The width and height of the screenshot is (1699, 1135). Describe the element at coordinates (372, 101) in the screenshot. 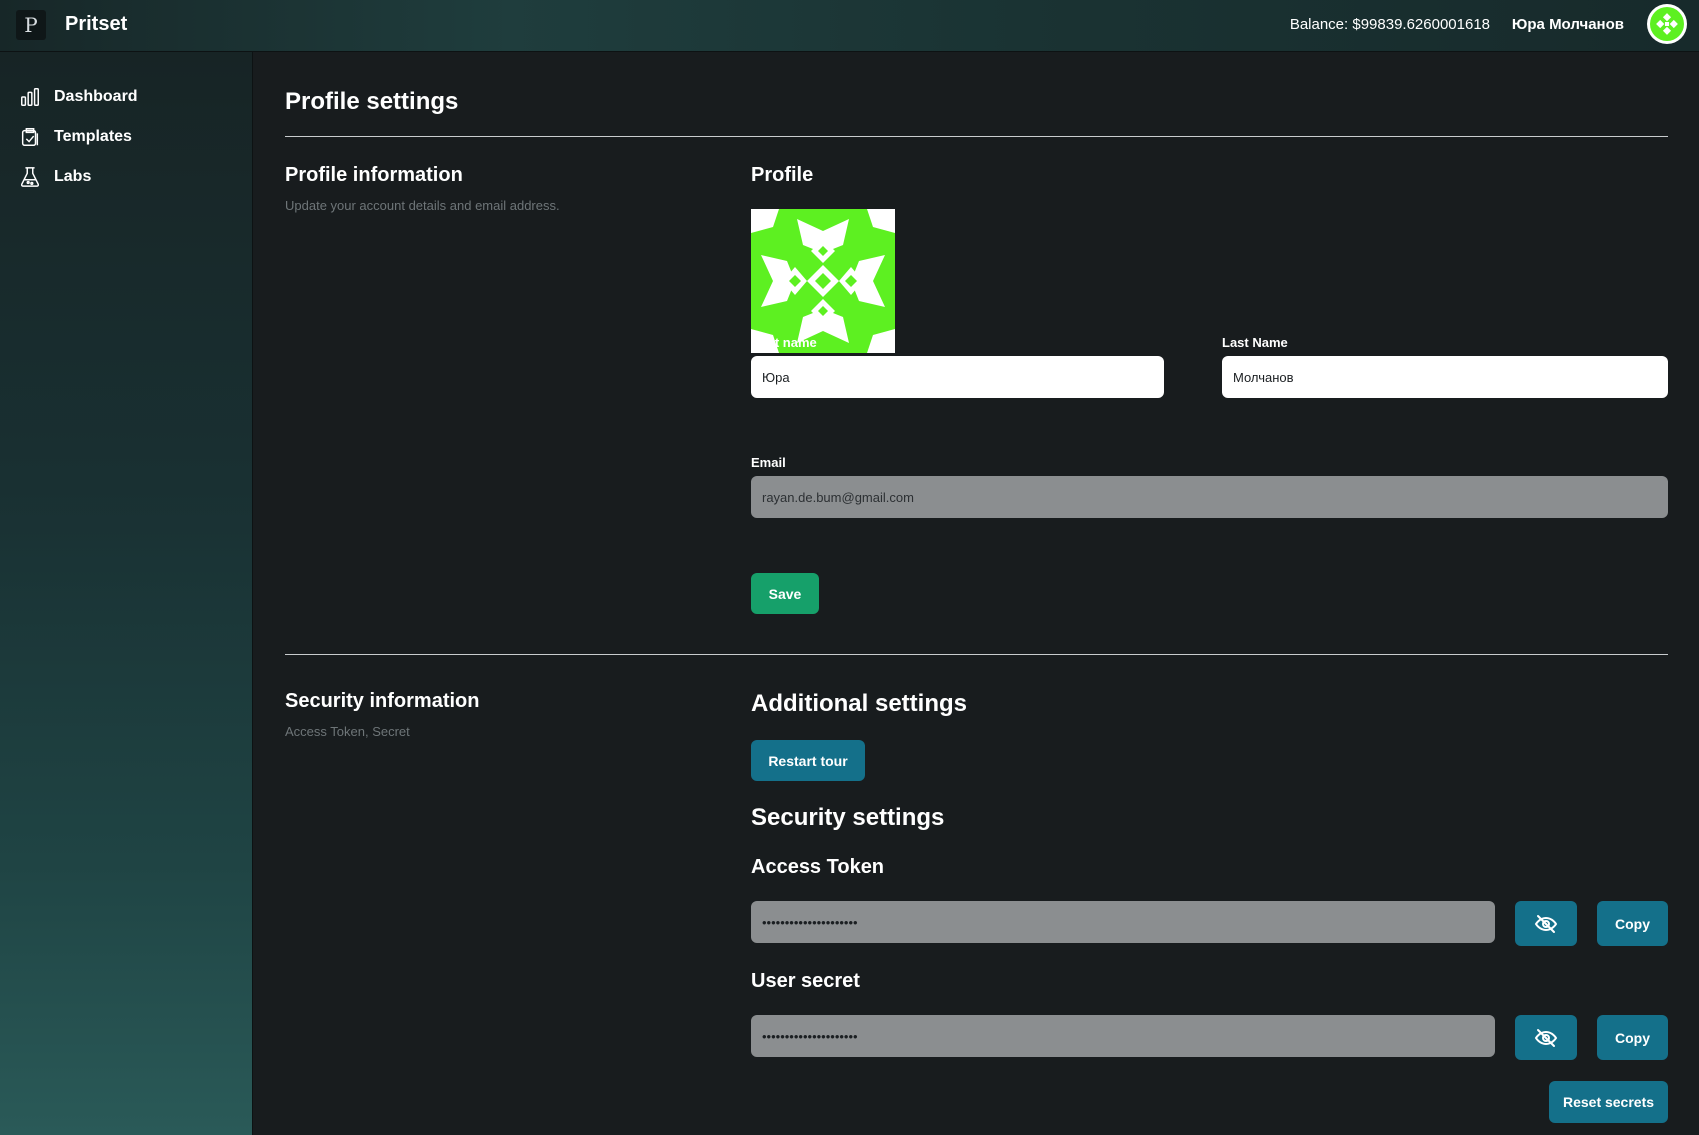

I see `page-title: Profile settings` at that location.